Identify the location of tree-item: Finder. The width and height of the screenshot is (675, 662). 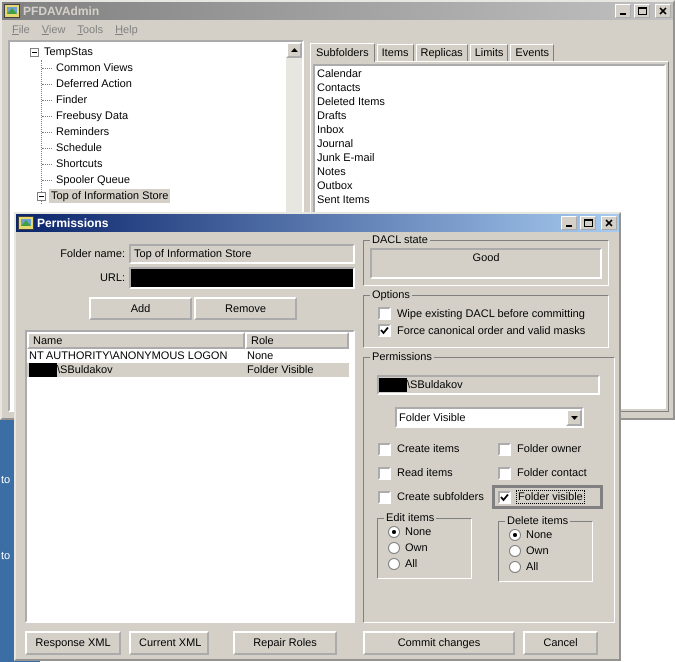
(72, 100).